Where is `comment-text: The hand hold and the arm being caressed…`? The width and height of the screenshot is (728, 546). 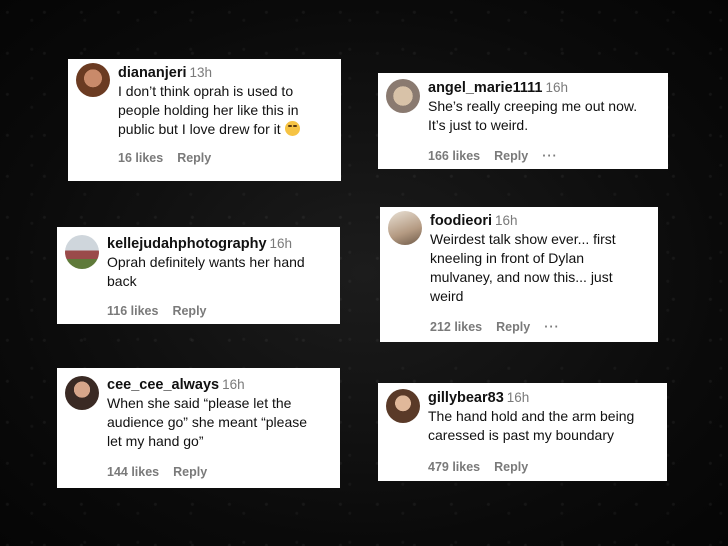
comment-text: The hand hold and the arm being caressed… is located at coordinates (531, 425).